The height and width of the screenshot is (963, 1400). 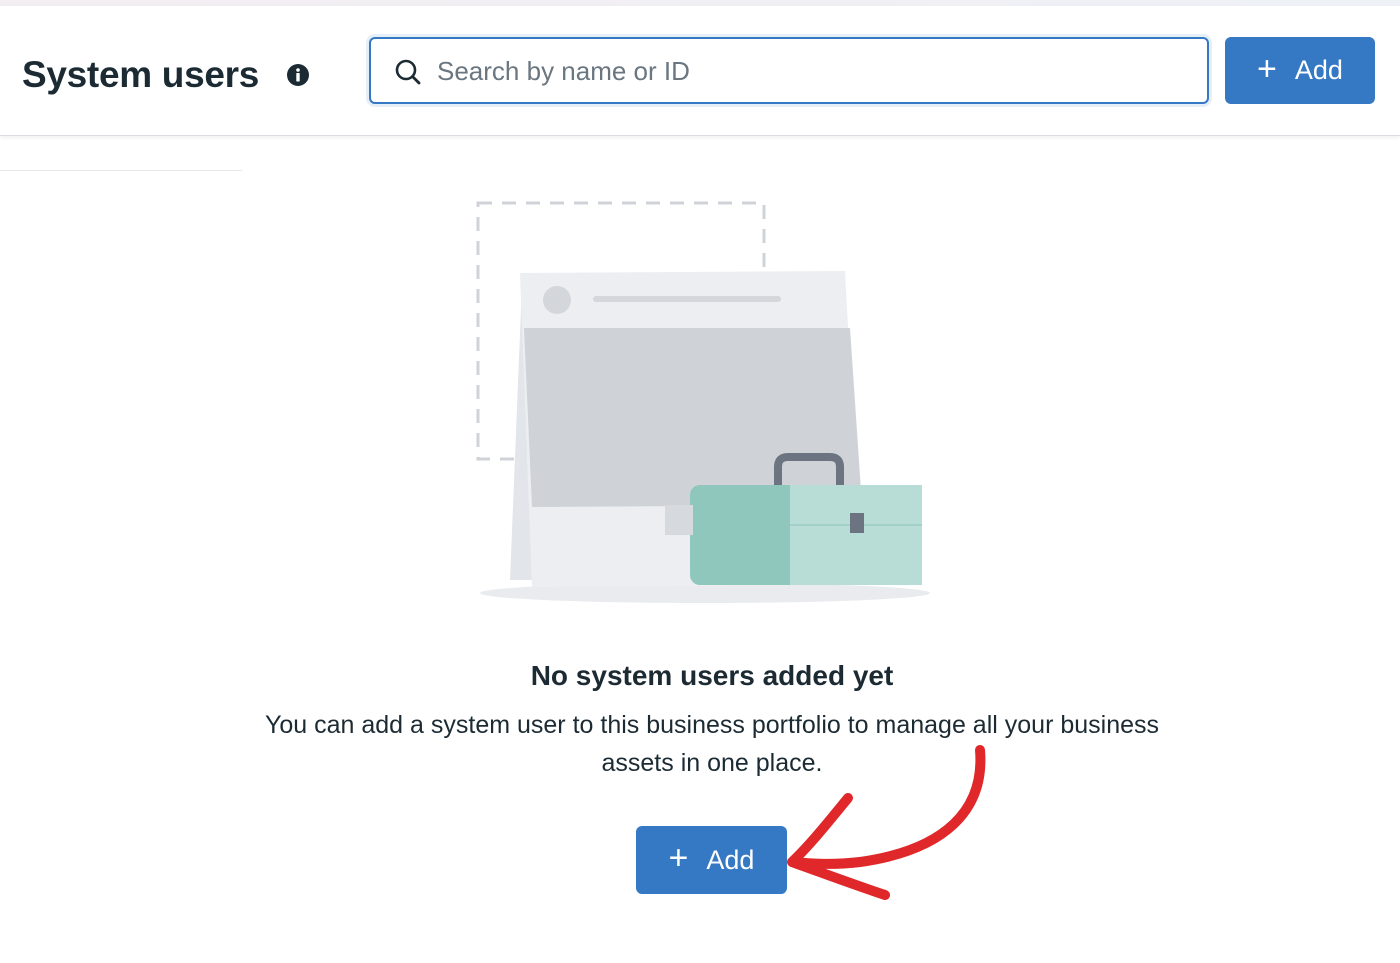 I want to click on page-header: System users + Add, so click(x=700, y=71).